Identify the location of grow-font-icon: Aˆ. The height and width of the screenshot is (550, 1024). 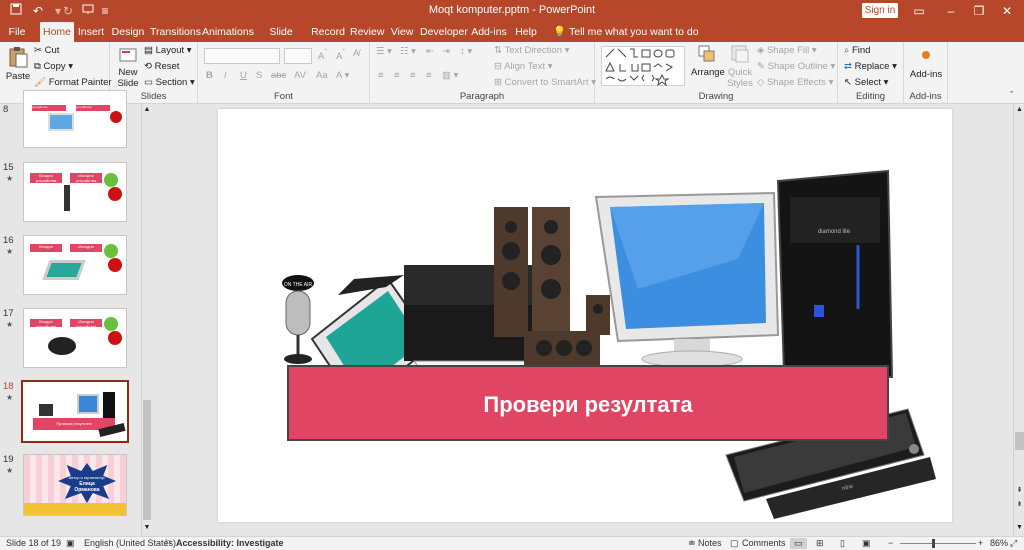
(322, 55).